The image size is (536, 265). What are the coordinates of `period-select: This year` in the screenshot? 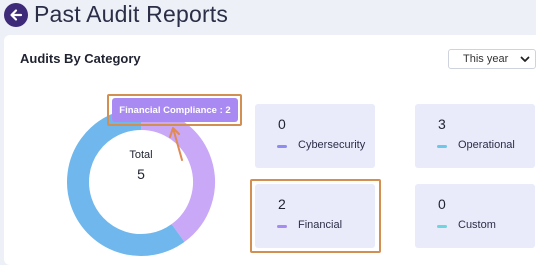 It's located at (492, 59).